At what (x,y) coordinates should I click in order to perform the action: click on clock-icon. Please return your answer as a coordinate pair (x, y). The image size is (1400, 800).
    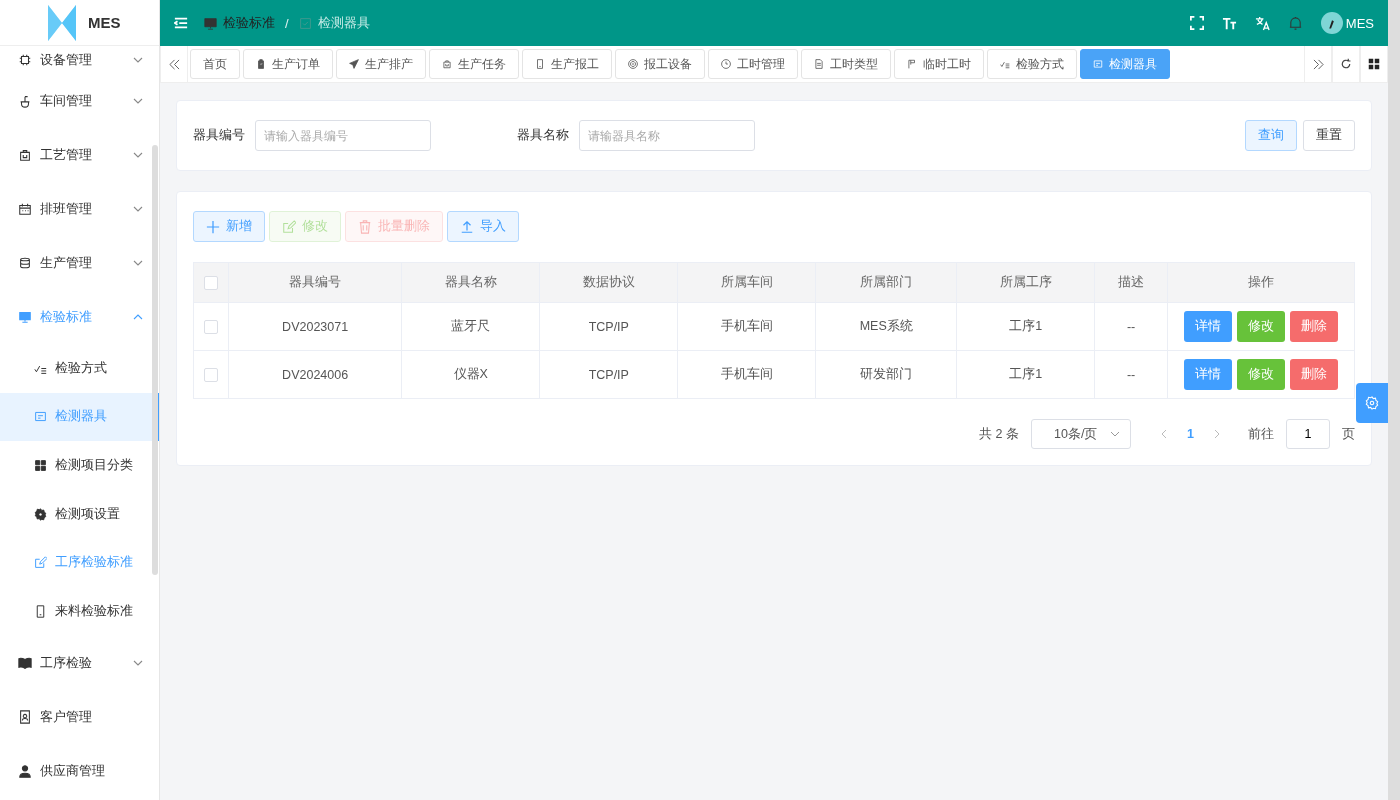
    Looking at the image, I should click on (726, 64).